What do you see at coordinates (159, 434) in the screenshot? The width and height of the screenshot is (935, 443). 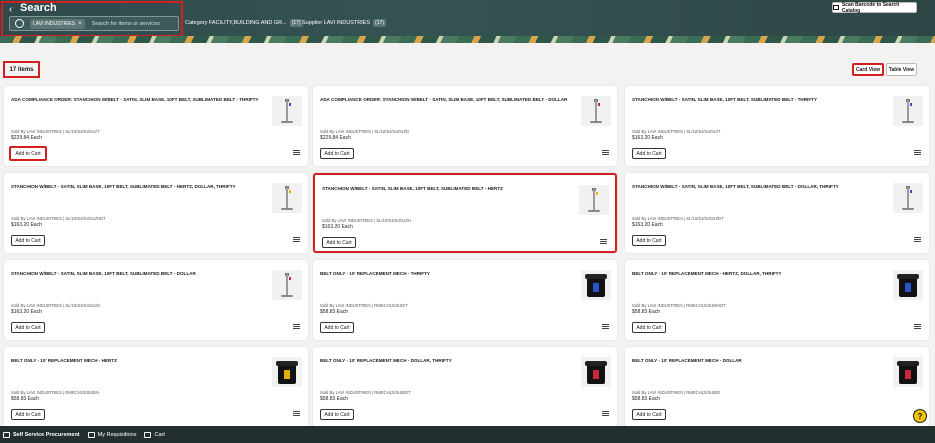 I see `nav-cart-label: Cart` at bounding box center [159, 434].